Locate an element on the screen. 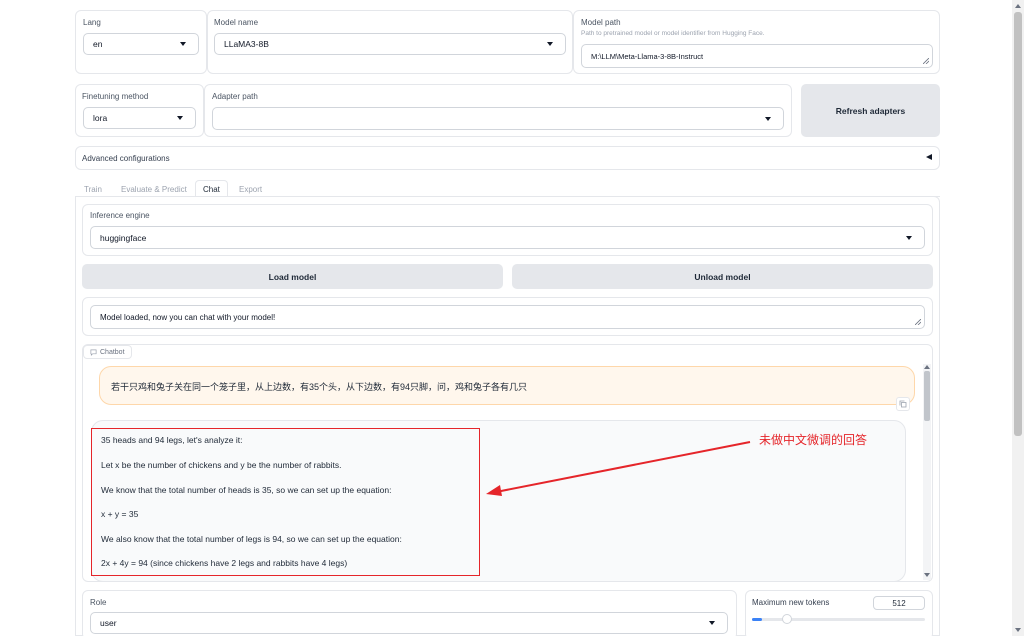 This screenshot has height=636, width=1024. max-tokens-value: 512 is located at coordinates (899, 603).